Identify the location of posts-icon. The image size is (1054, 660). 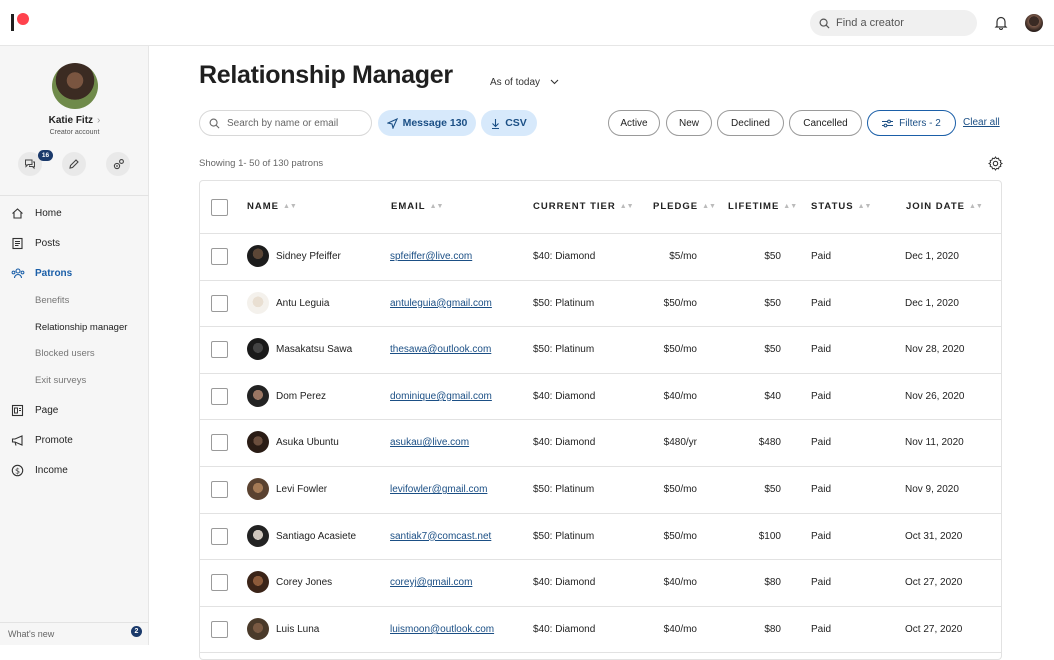
(17, 243).